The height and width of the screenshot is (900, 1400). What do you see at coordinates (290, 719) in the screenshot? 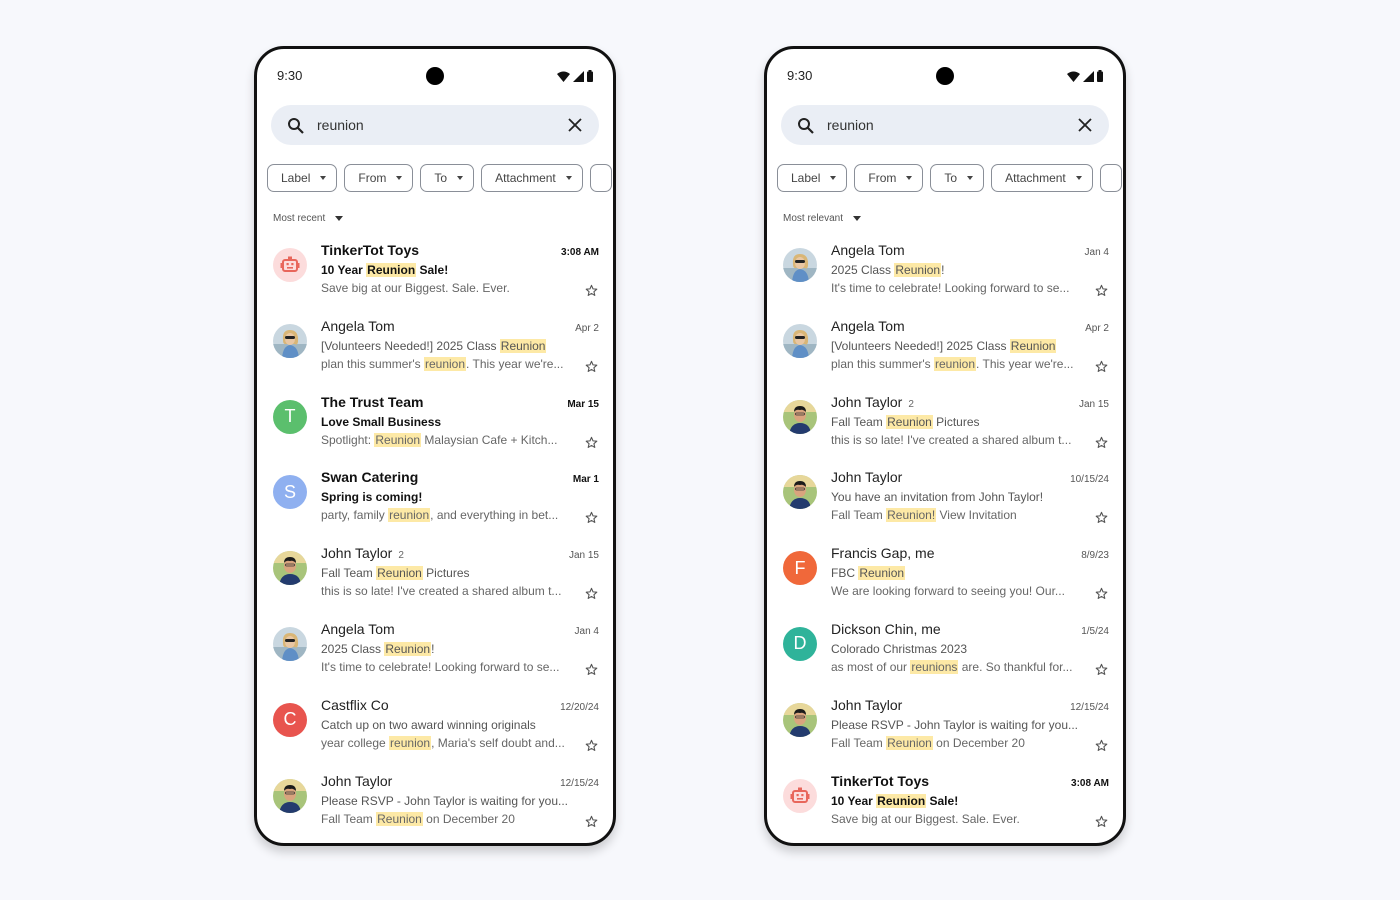
I see `avatar-letter: C` at bounding box center [290, 719].